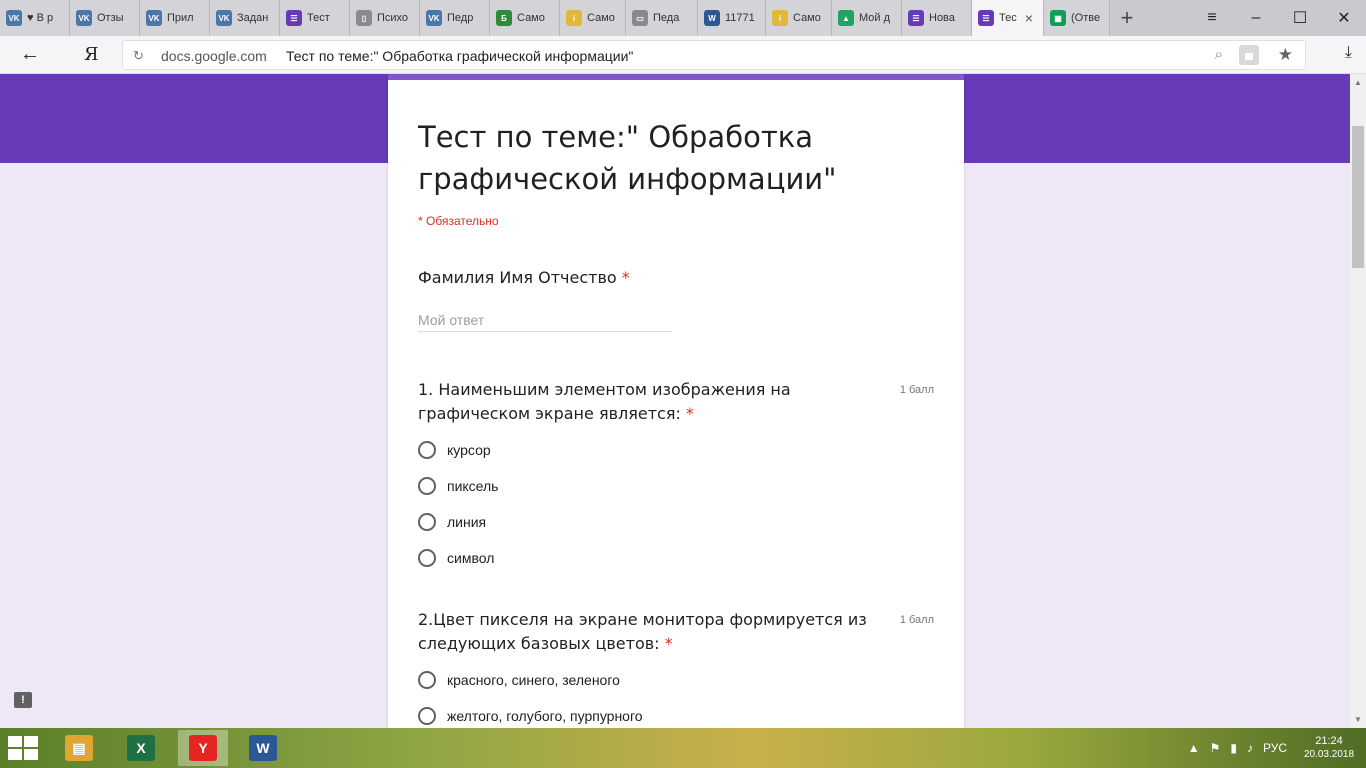  Describe the element at coordinates (1233, 748) in the screenshot. I see `battery-icon: ▮` at that location.